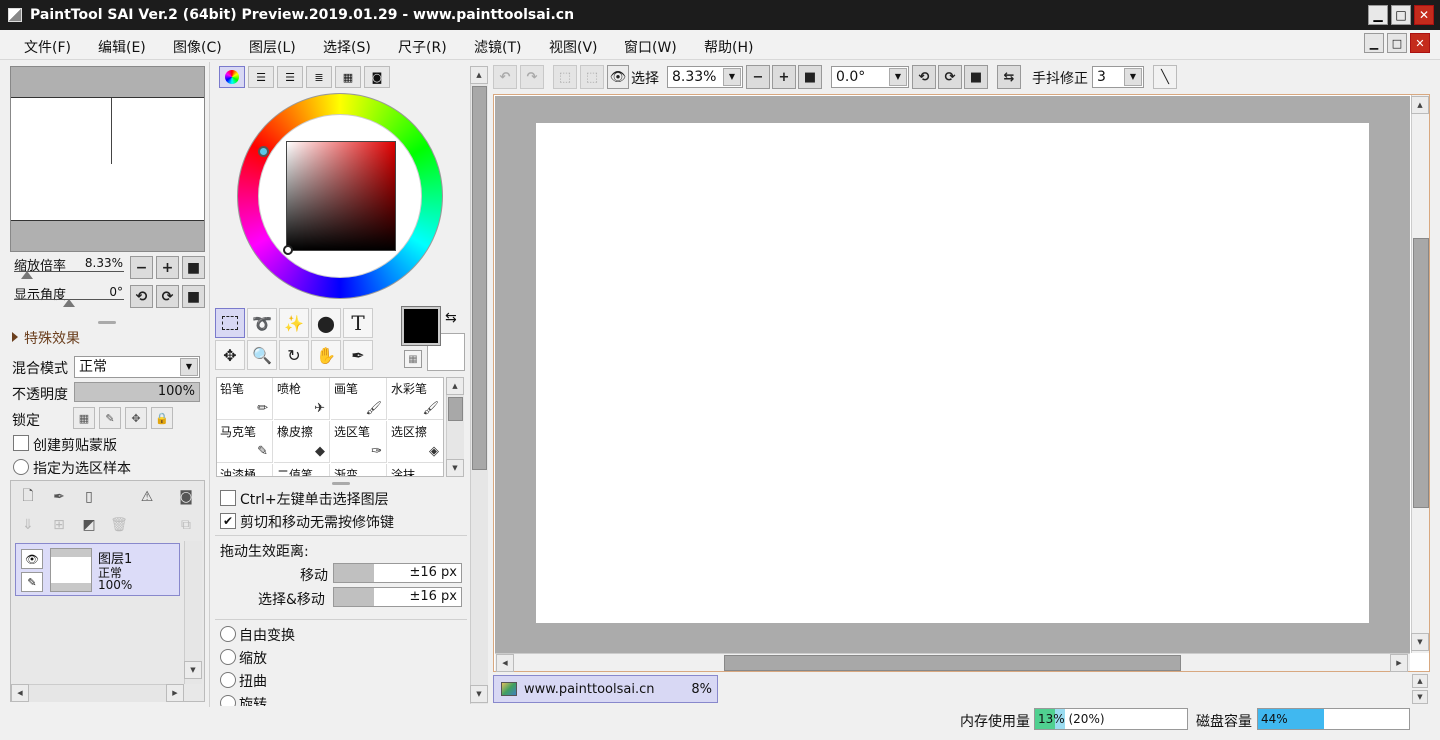 This screenshot has height=740, width=1440. What do you see at coordinates (28, 525) in the screenshot?
I see `merge-down-icon: ⇓` at bounding box center [28, 525].